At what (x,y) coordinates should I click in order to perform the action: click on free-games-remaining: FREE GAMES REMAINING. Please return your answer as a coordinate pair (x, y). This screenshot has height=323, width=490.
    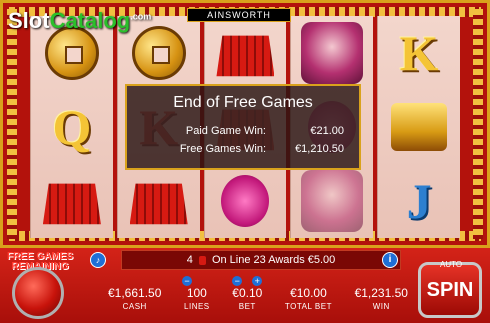
    Looking at the image, I should click on (40, 287).